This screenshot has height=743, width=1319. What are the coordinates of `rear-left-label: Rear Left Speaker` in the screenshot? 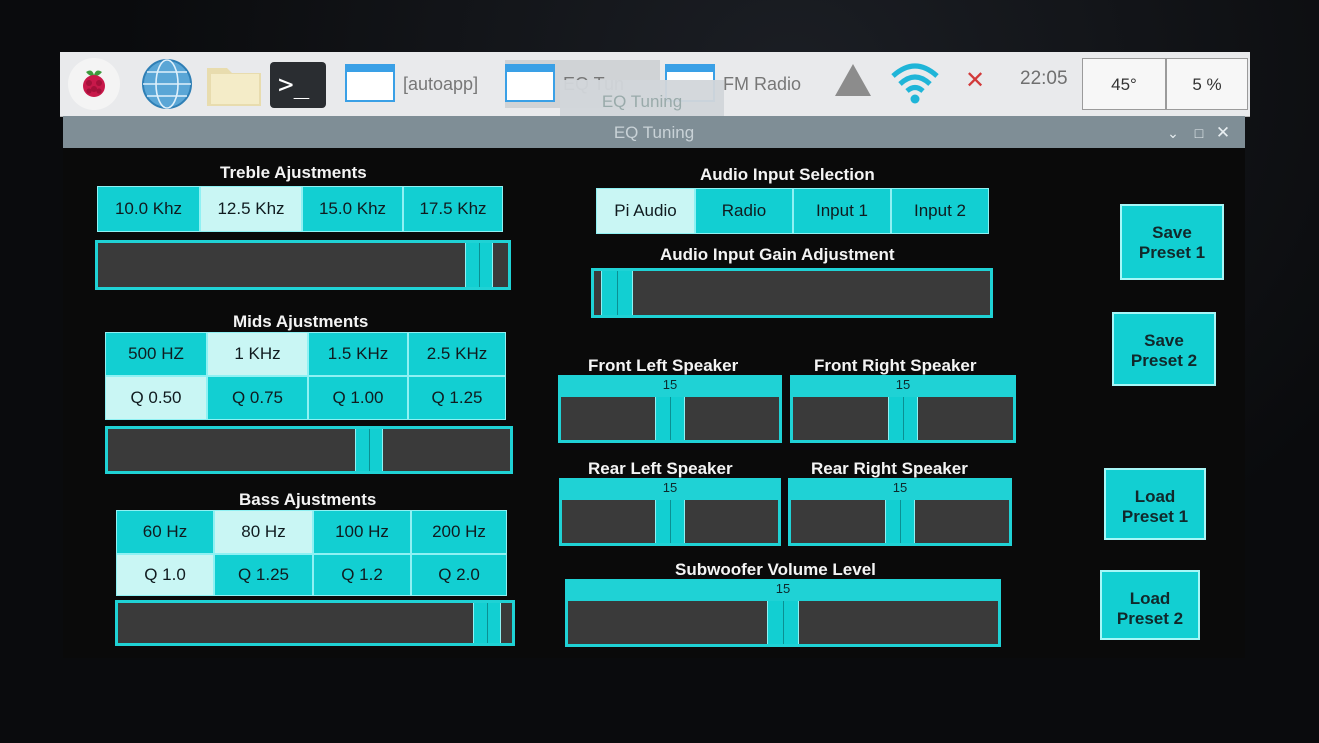 It's located at (660, 468).